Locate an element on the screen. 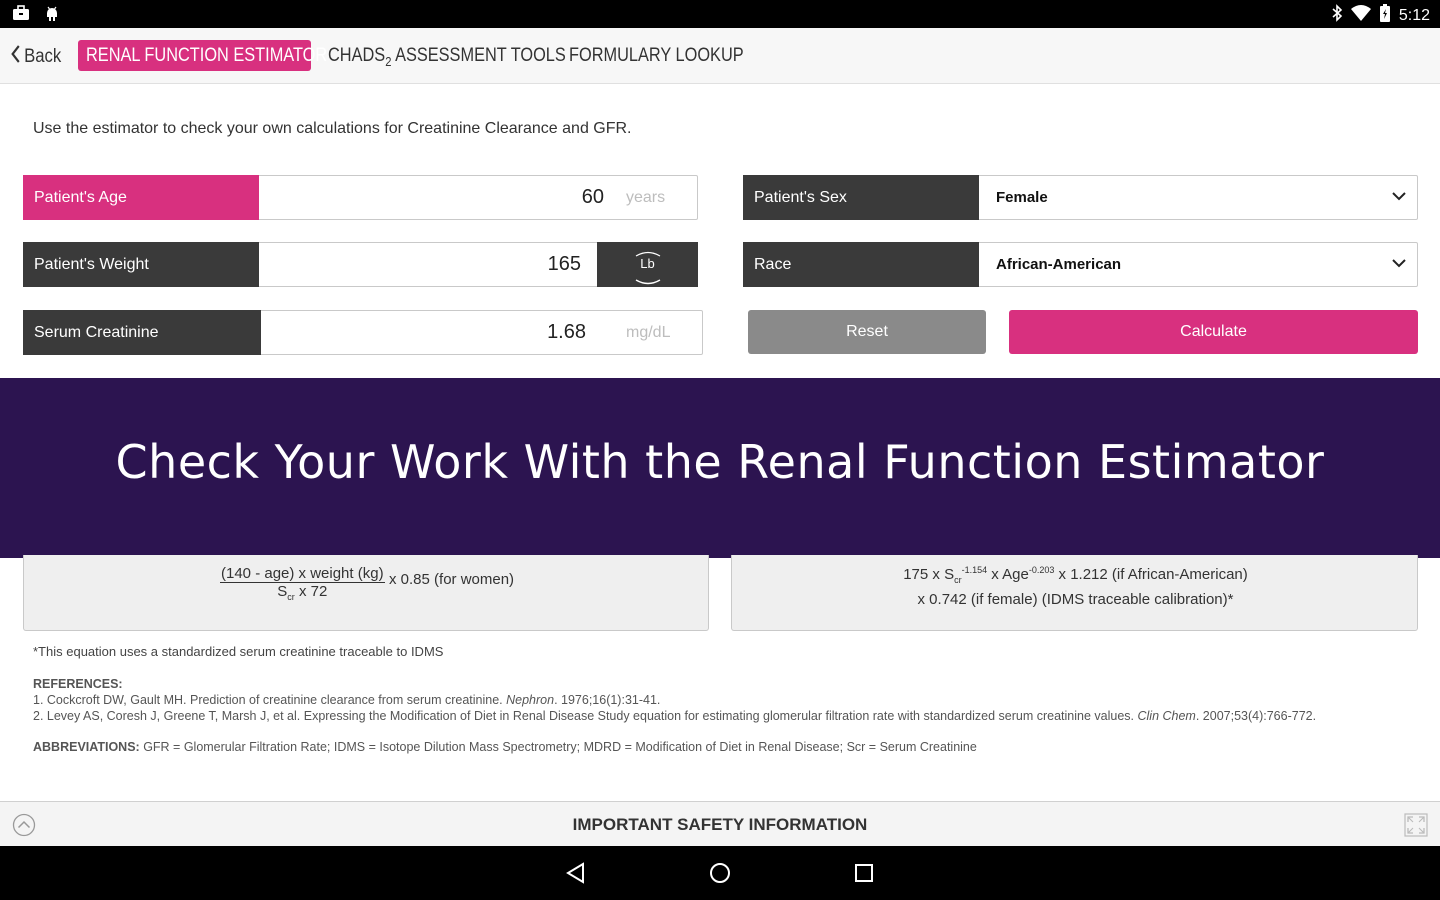  race-label: Race is located at coordinates (861, 264).